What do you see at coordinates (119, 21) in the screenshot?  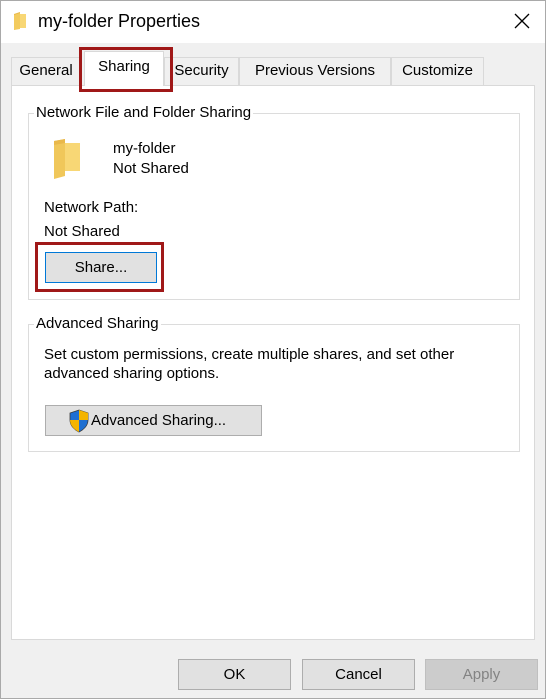 I see `window-title: my-folder Properties` at bounding box center [119, 21].